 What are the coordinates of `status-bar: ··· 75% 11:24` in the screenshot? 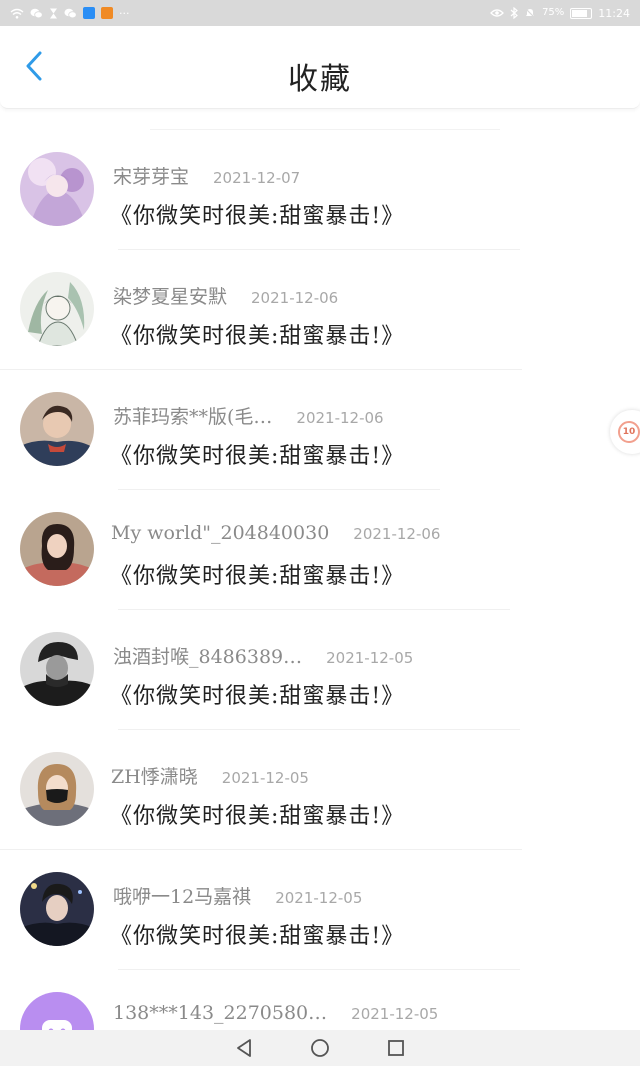 It's located at (320, 13).